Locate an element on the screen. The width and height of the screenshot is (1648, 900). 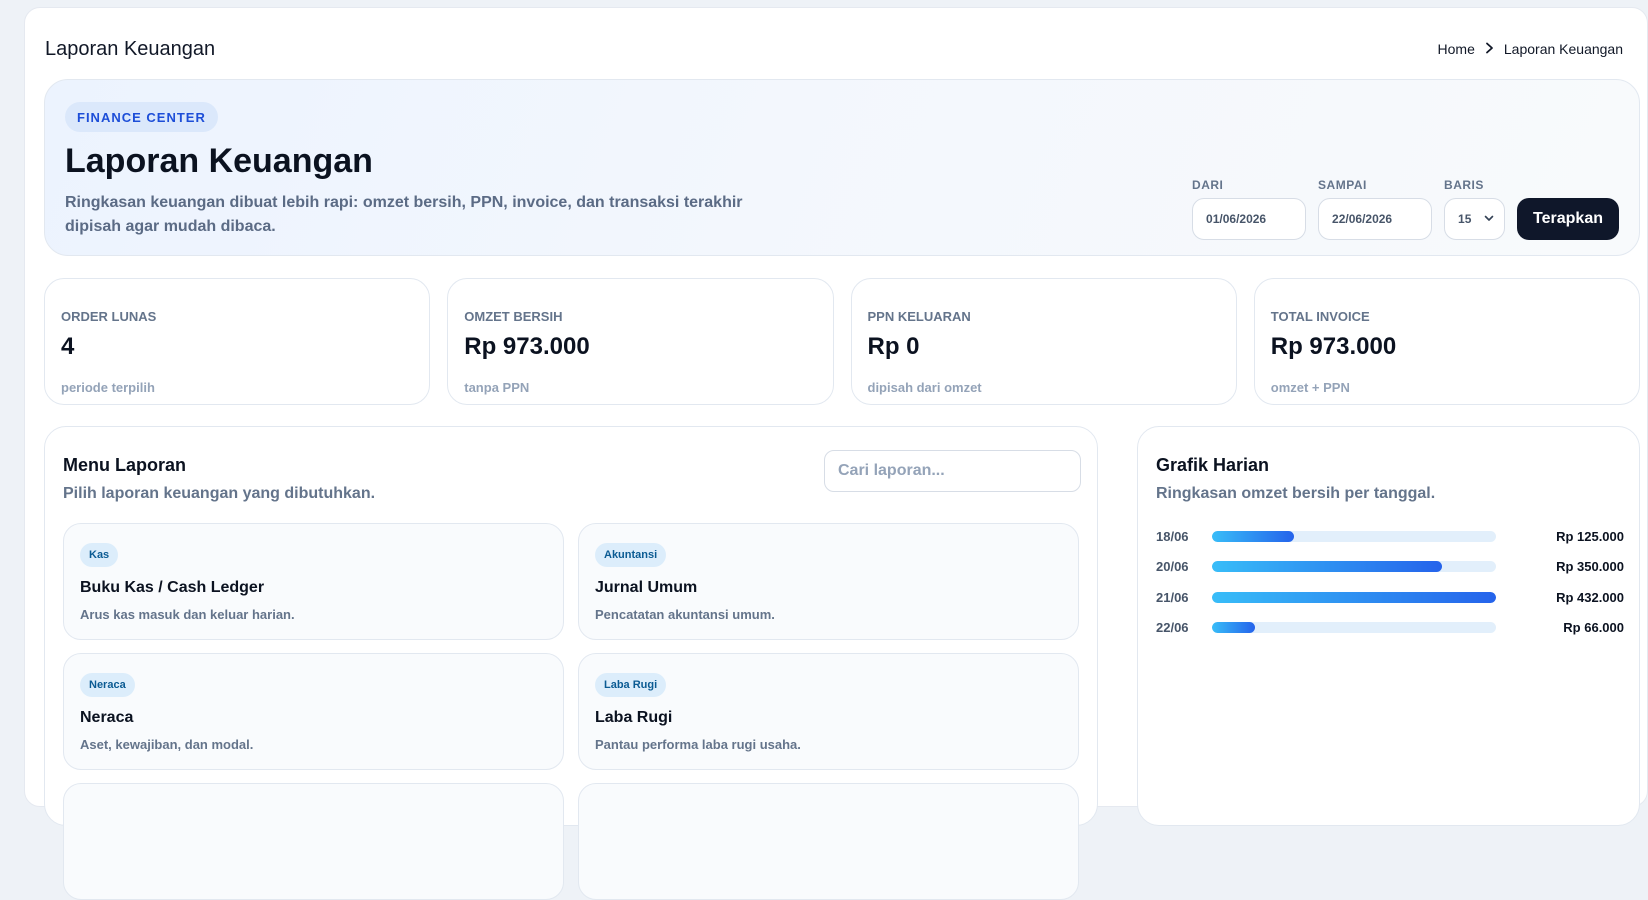
bar-value: Rp 125.000 is located at coordinates (1590, 536).